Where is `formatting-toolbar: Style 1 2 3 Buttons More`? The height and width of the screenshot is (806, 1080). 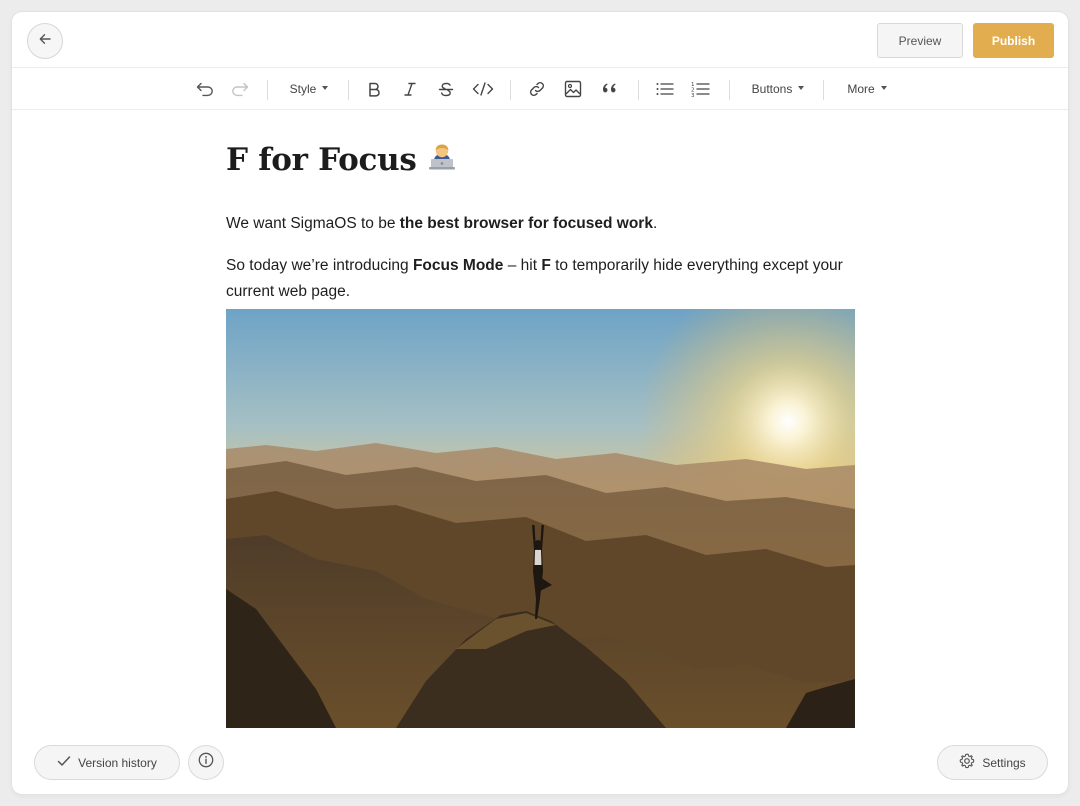
formatting-toolbar: Style 1 2 3 Buttons More is located at coordinates (540, 89).